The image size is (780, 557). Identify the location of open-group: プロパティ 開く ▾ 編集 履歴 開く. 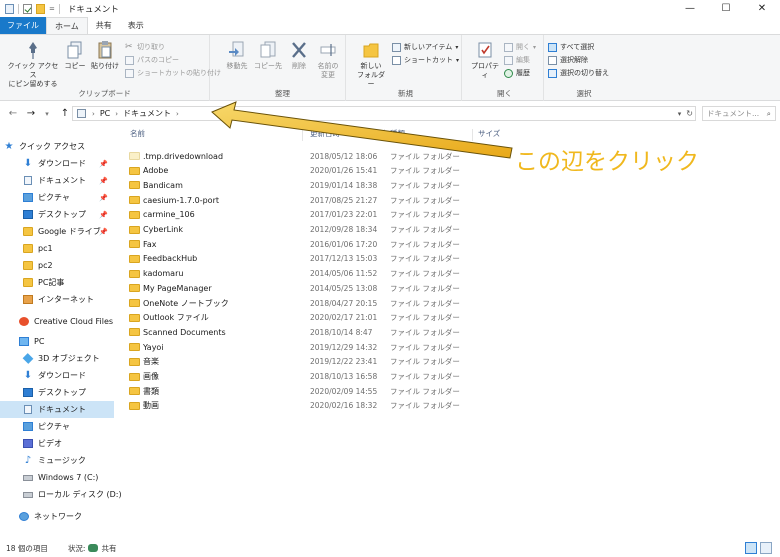
(505, 68).